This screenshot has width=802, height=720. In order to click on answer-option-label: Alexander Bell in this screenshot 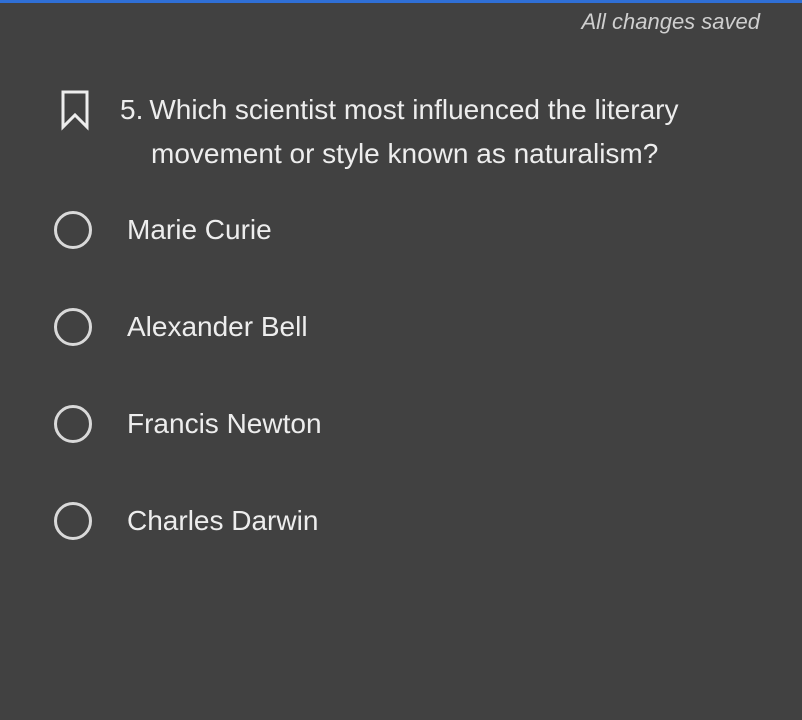, I will do `click(217, 326)`.